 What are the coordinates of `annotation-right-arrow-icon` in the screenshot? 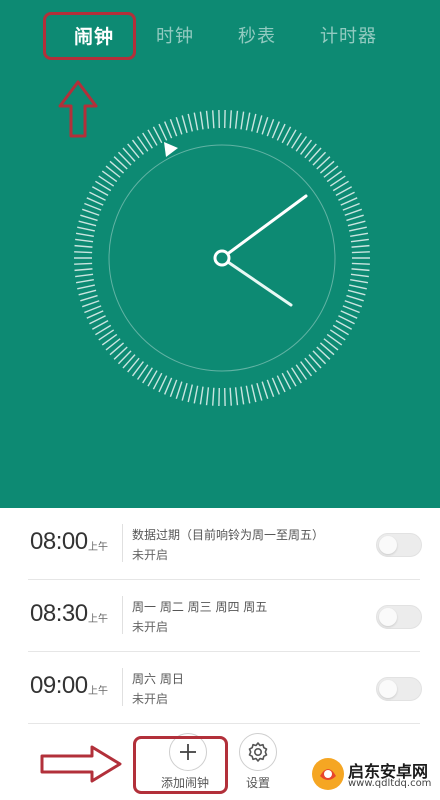 It's located at (81, 764).